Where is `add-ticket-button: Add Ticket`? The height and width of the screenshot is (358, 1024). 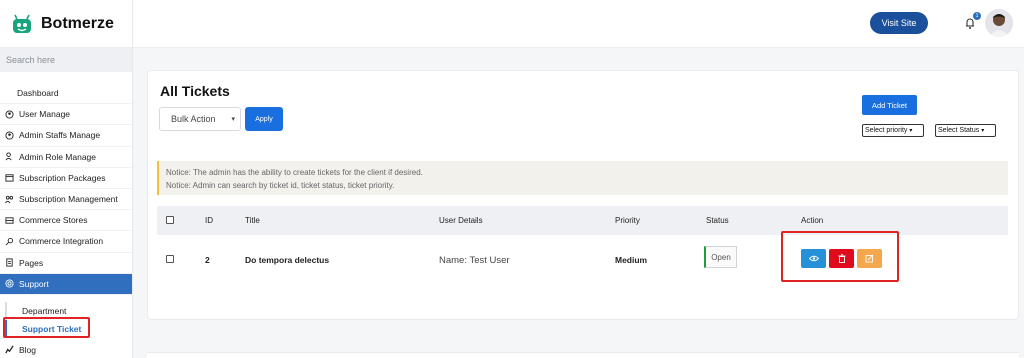 add-ticket-button: Add Ticket is located at coordinates (889, 105).